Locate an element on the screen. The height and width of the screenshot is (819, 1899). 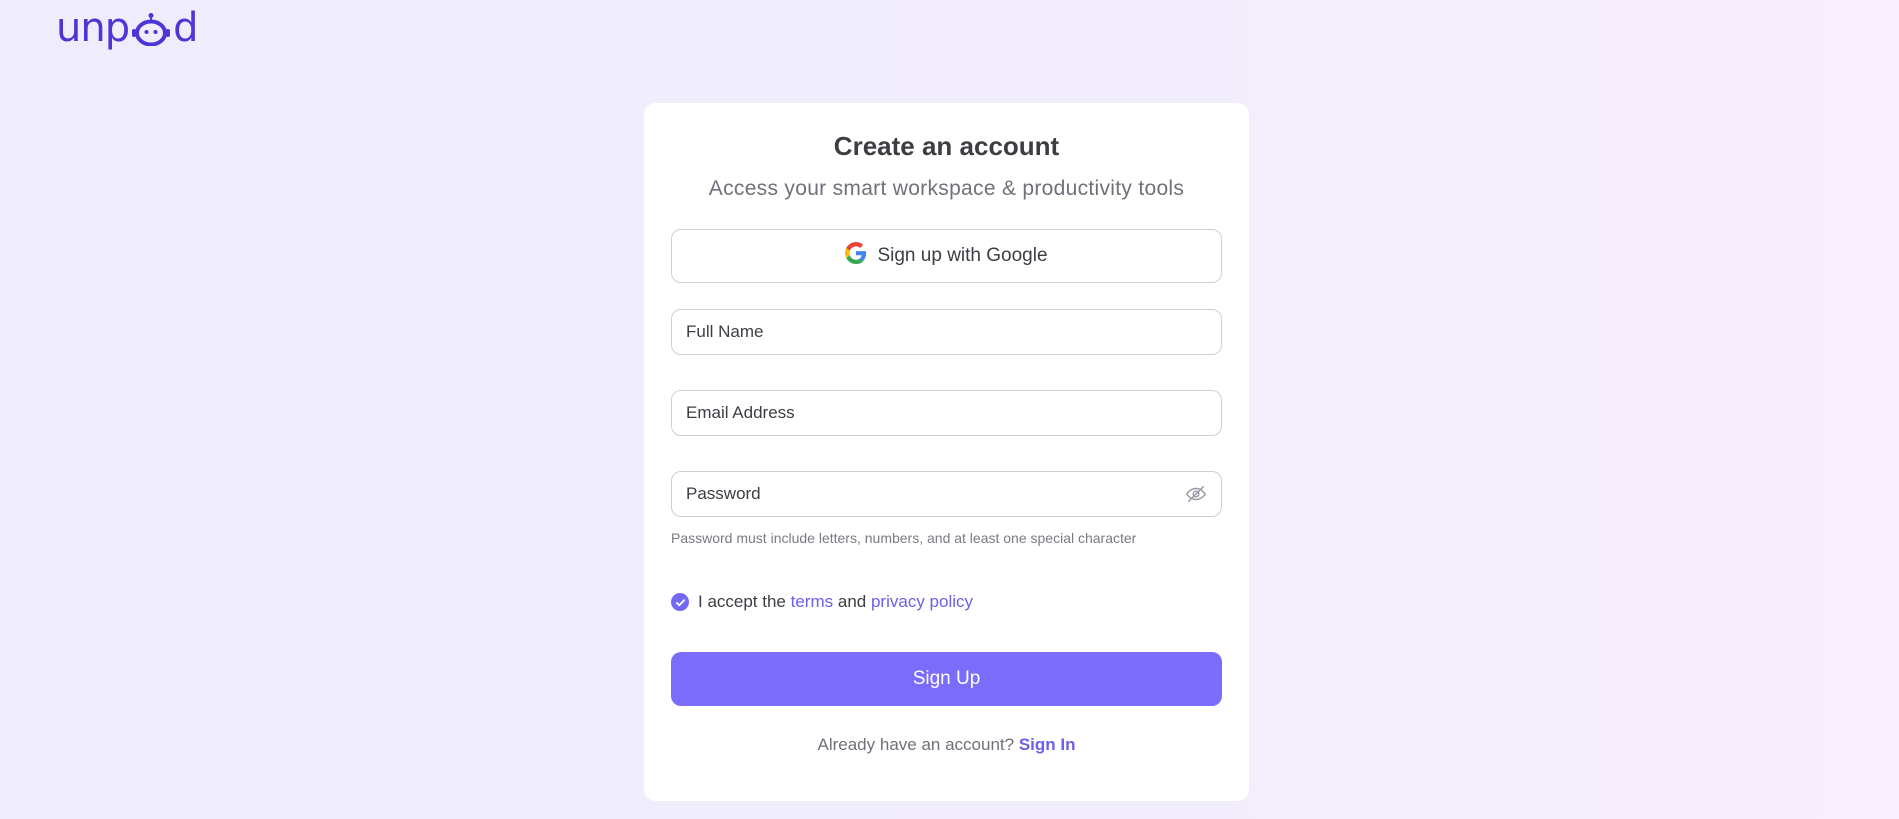
password-field-wrapper is located at coordinates (946, 494).